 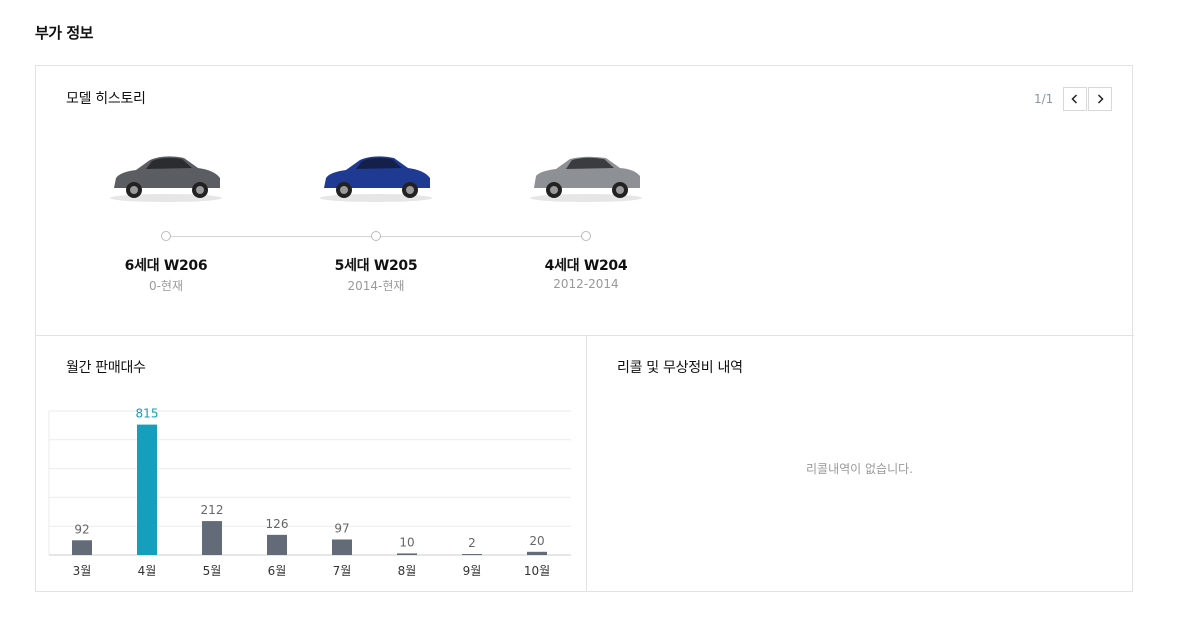 I want to click on chevron-left-icon, so click(x=1074, y=99).